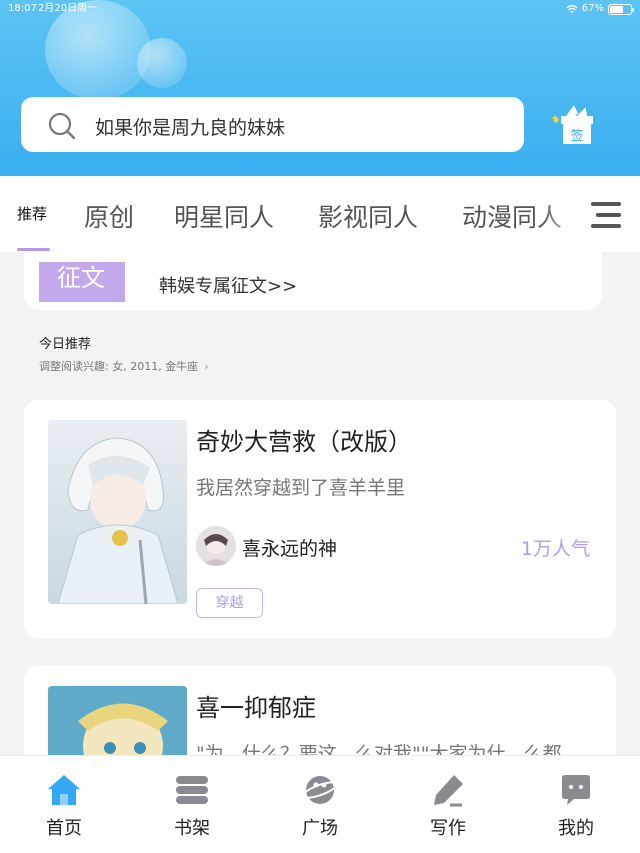 The image size is (640, 853). Describe the element at coordinates (68, 8) in the screenshot. I see `status-date: 2月20日周一` at that location.